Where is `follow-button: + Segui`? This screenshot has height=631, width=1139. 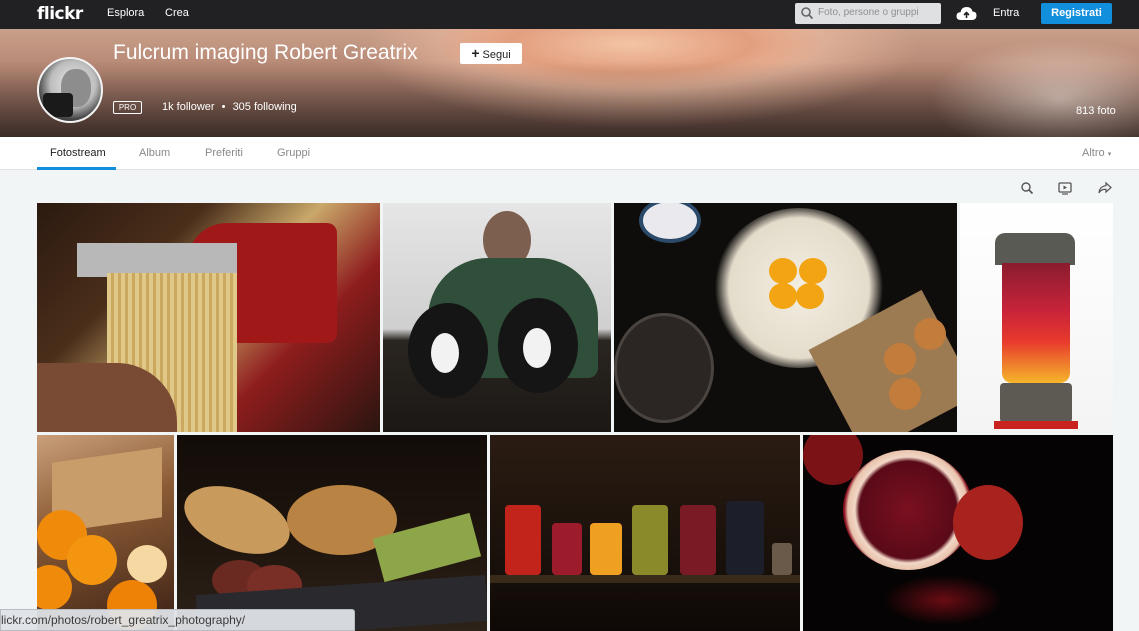 follow-button: + Segui is located at coordinates (491, 53).